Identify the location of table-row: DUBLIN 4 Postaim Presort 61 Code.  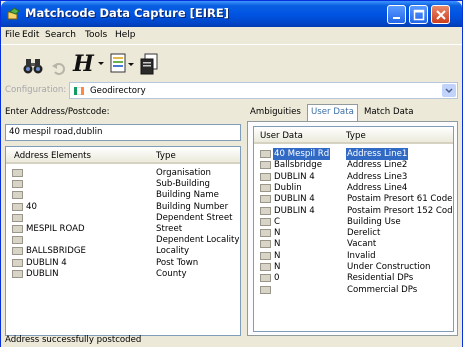
(353, 199).